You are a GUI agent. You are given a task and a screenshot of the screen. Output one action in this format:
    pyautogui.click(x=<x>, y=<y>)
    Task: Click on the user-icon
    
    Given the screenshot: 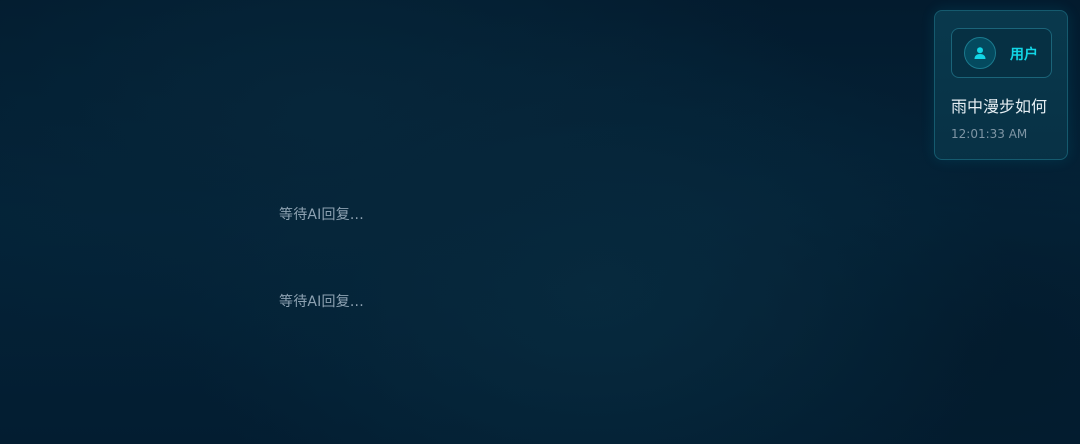 What is the action you would take?
    pyautogui.click(x=980, y=53)
    